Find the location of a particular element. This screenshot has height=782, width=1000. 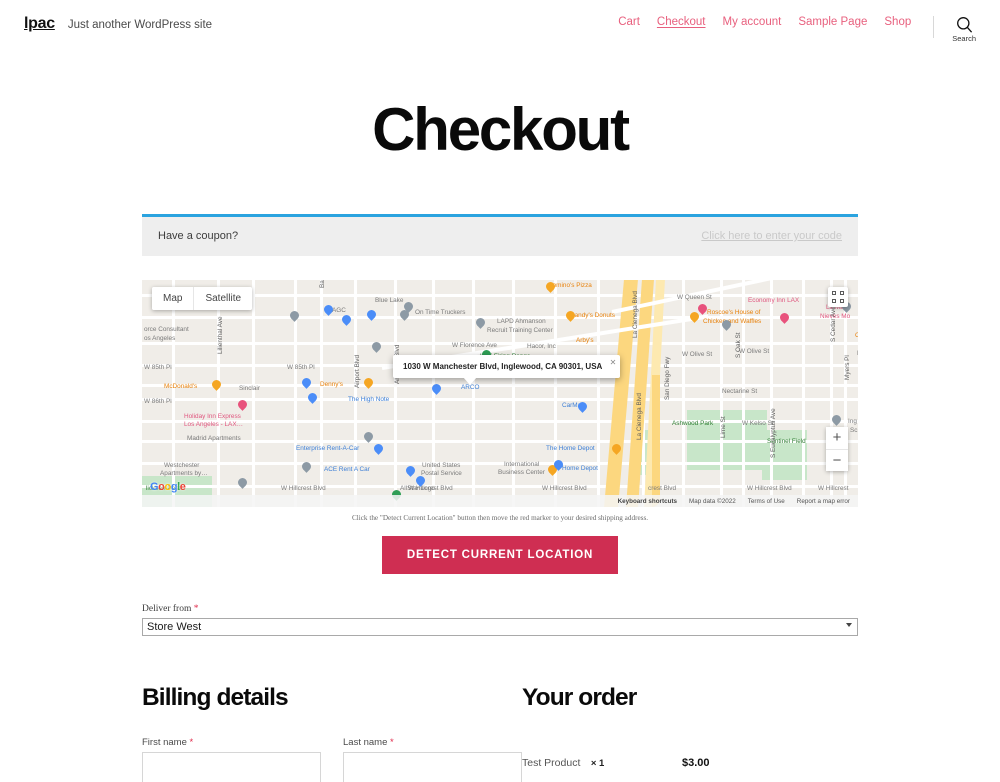

nav-item-shop: Shop is located at coordinates (897, 22).